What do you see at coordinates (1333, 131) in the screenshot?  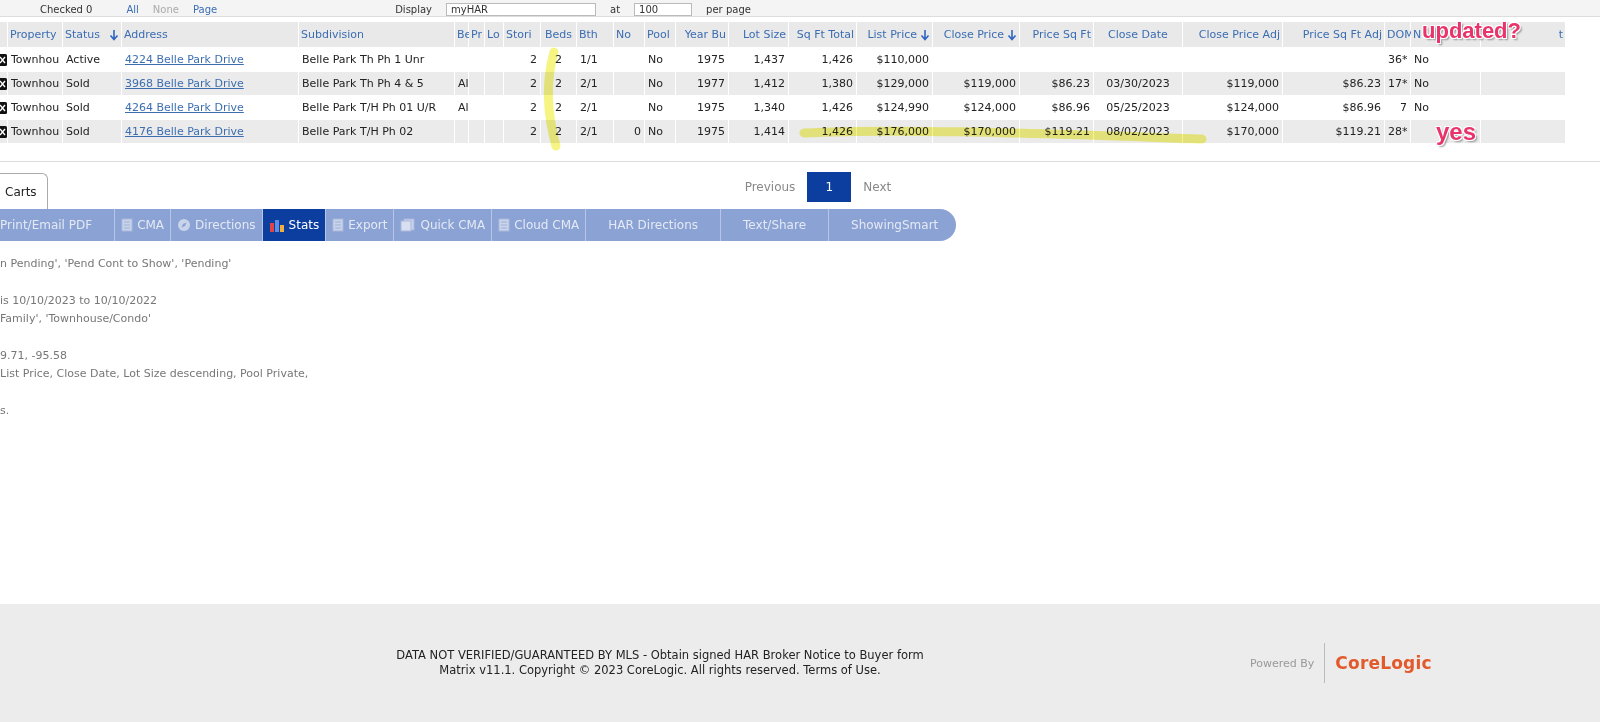 I see `table-cell: $119.21` at bounding box center [1333, 131].